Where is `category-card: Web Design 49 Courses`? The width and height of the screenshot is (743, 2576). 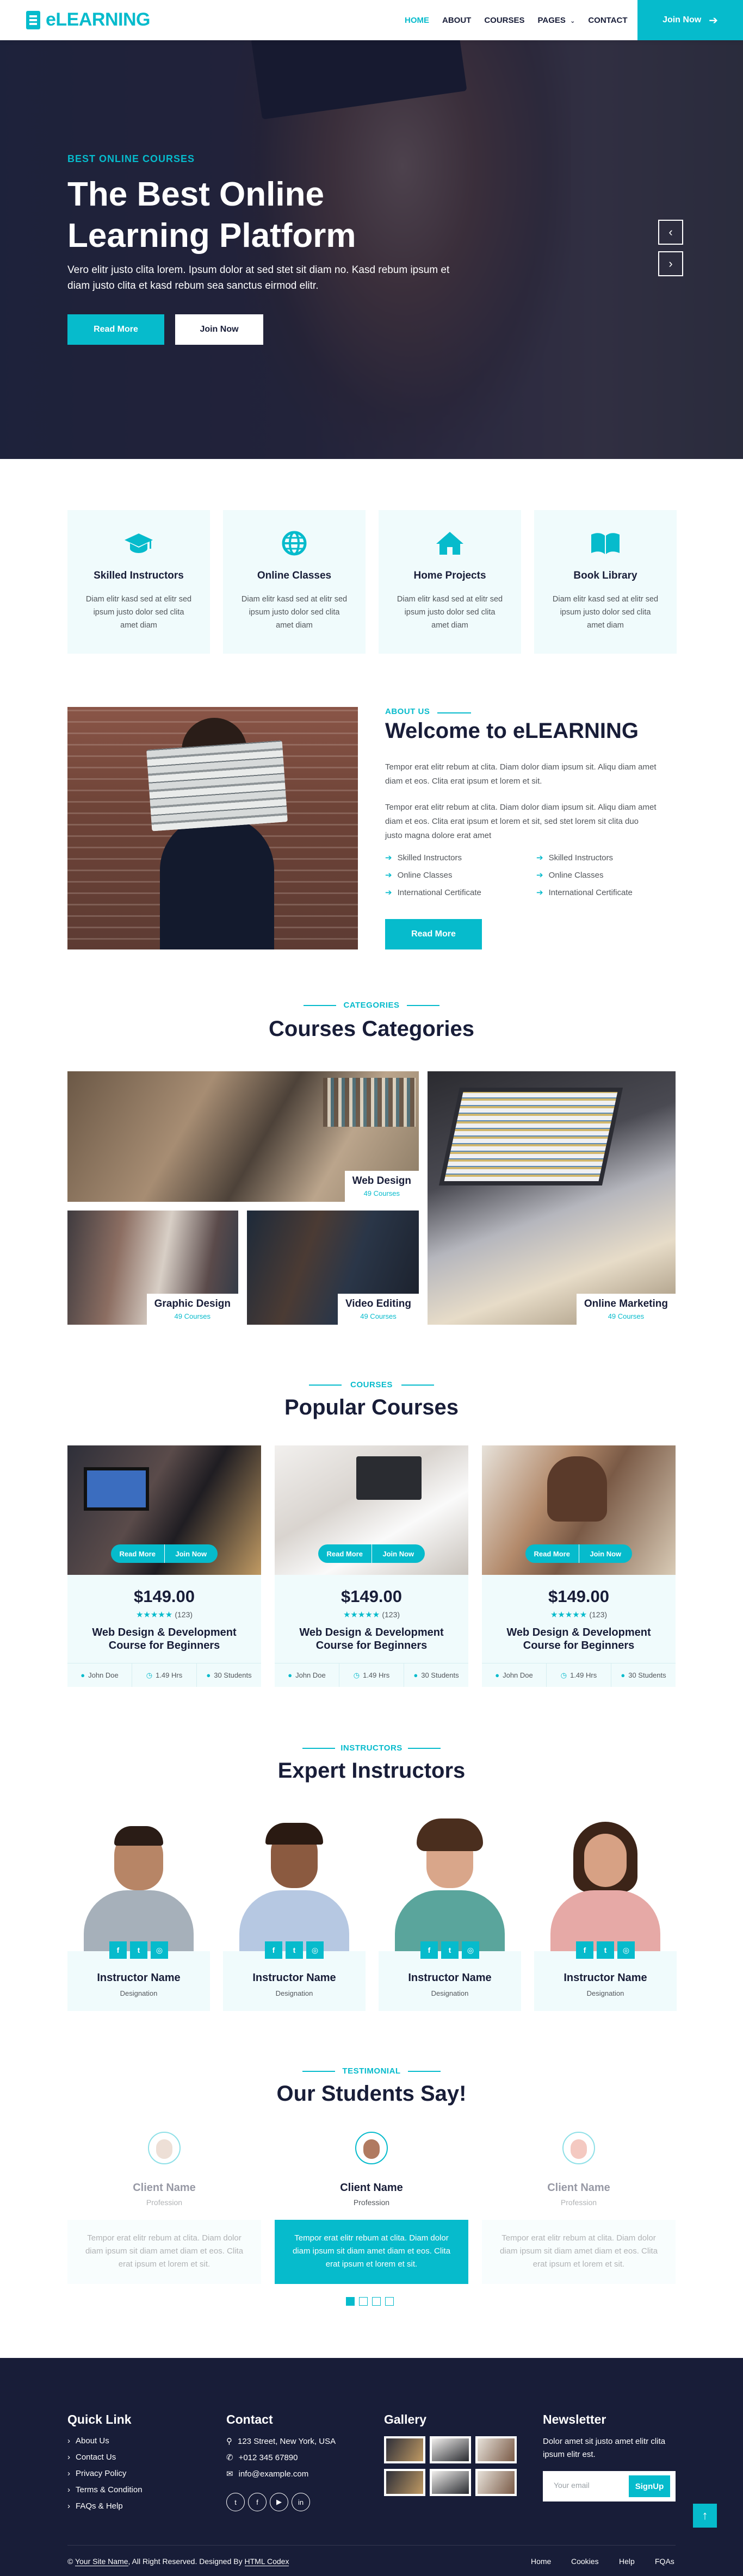
category-card: Web Design 49 Courses is located at coordinates (243, 1136).